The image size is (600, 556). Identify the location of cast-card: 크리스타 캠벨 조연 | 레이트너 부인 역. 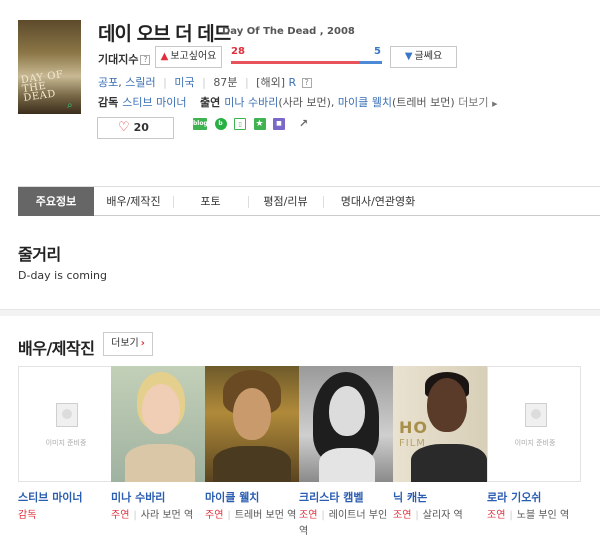
(346, 461).